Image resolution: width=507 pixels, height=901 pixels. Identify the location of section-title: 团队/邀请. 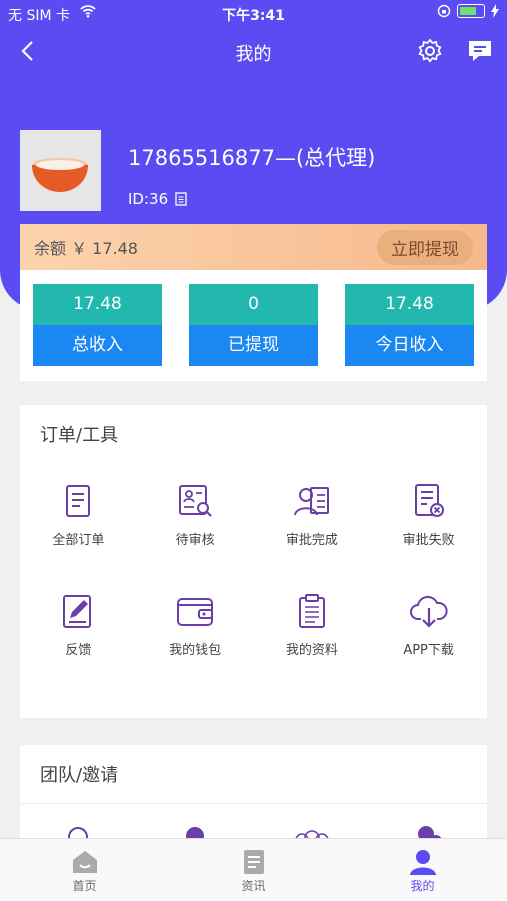
(253, 774).